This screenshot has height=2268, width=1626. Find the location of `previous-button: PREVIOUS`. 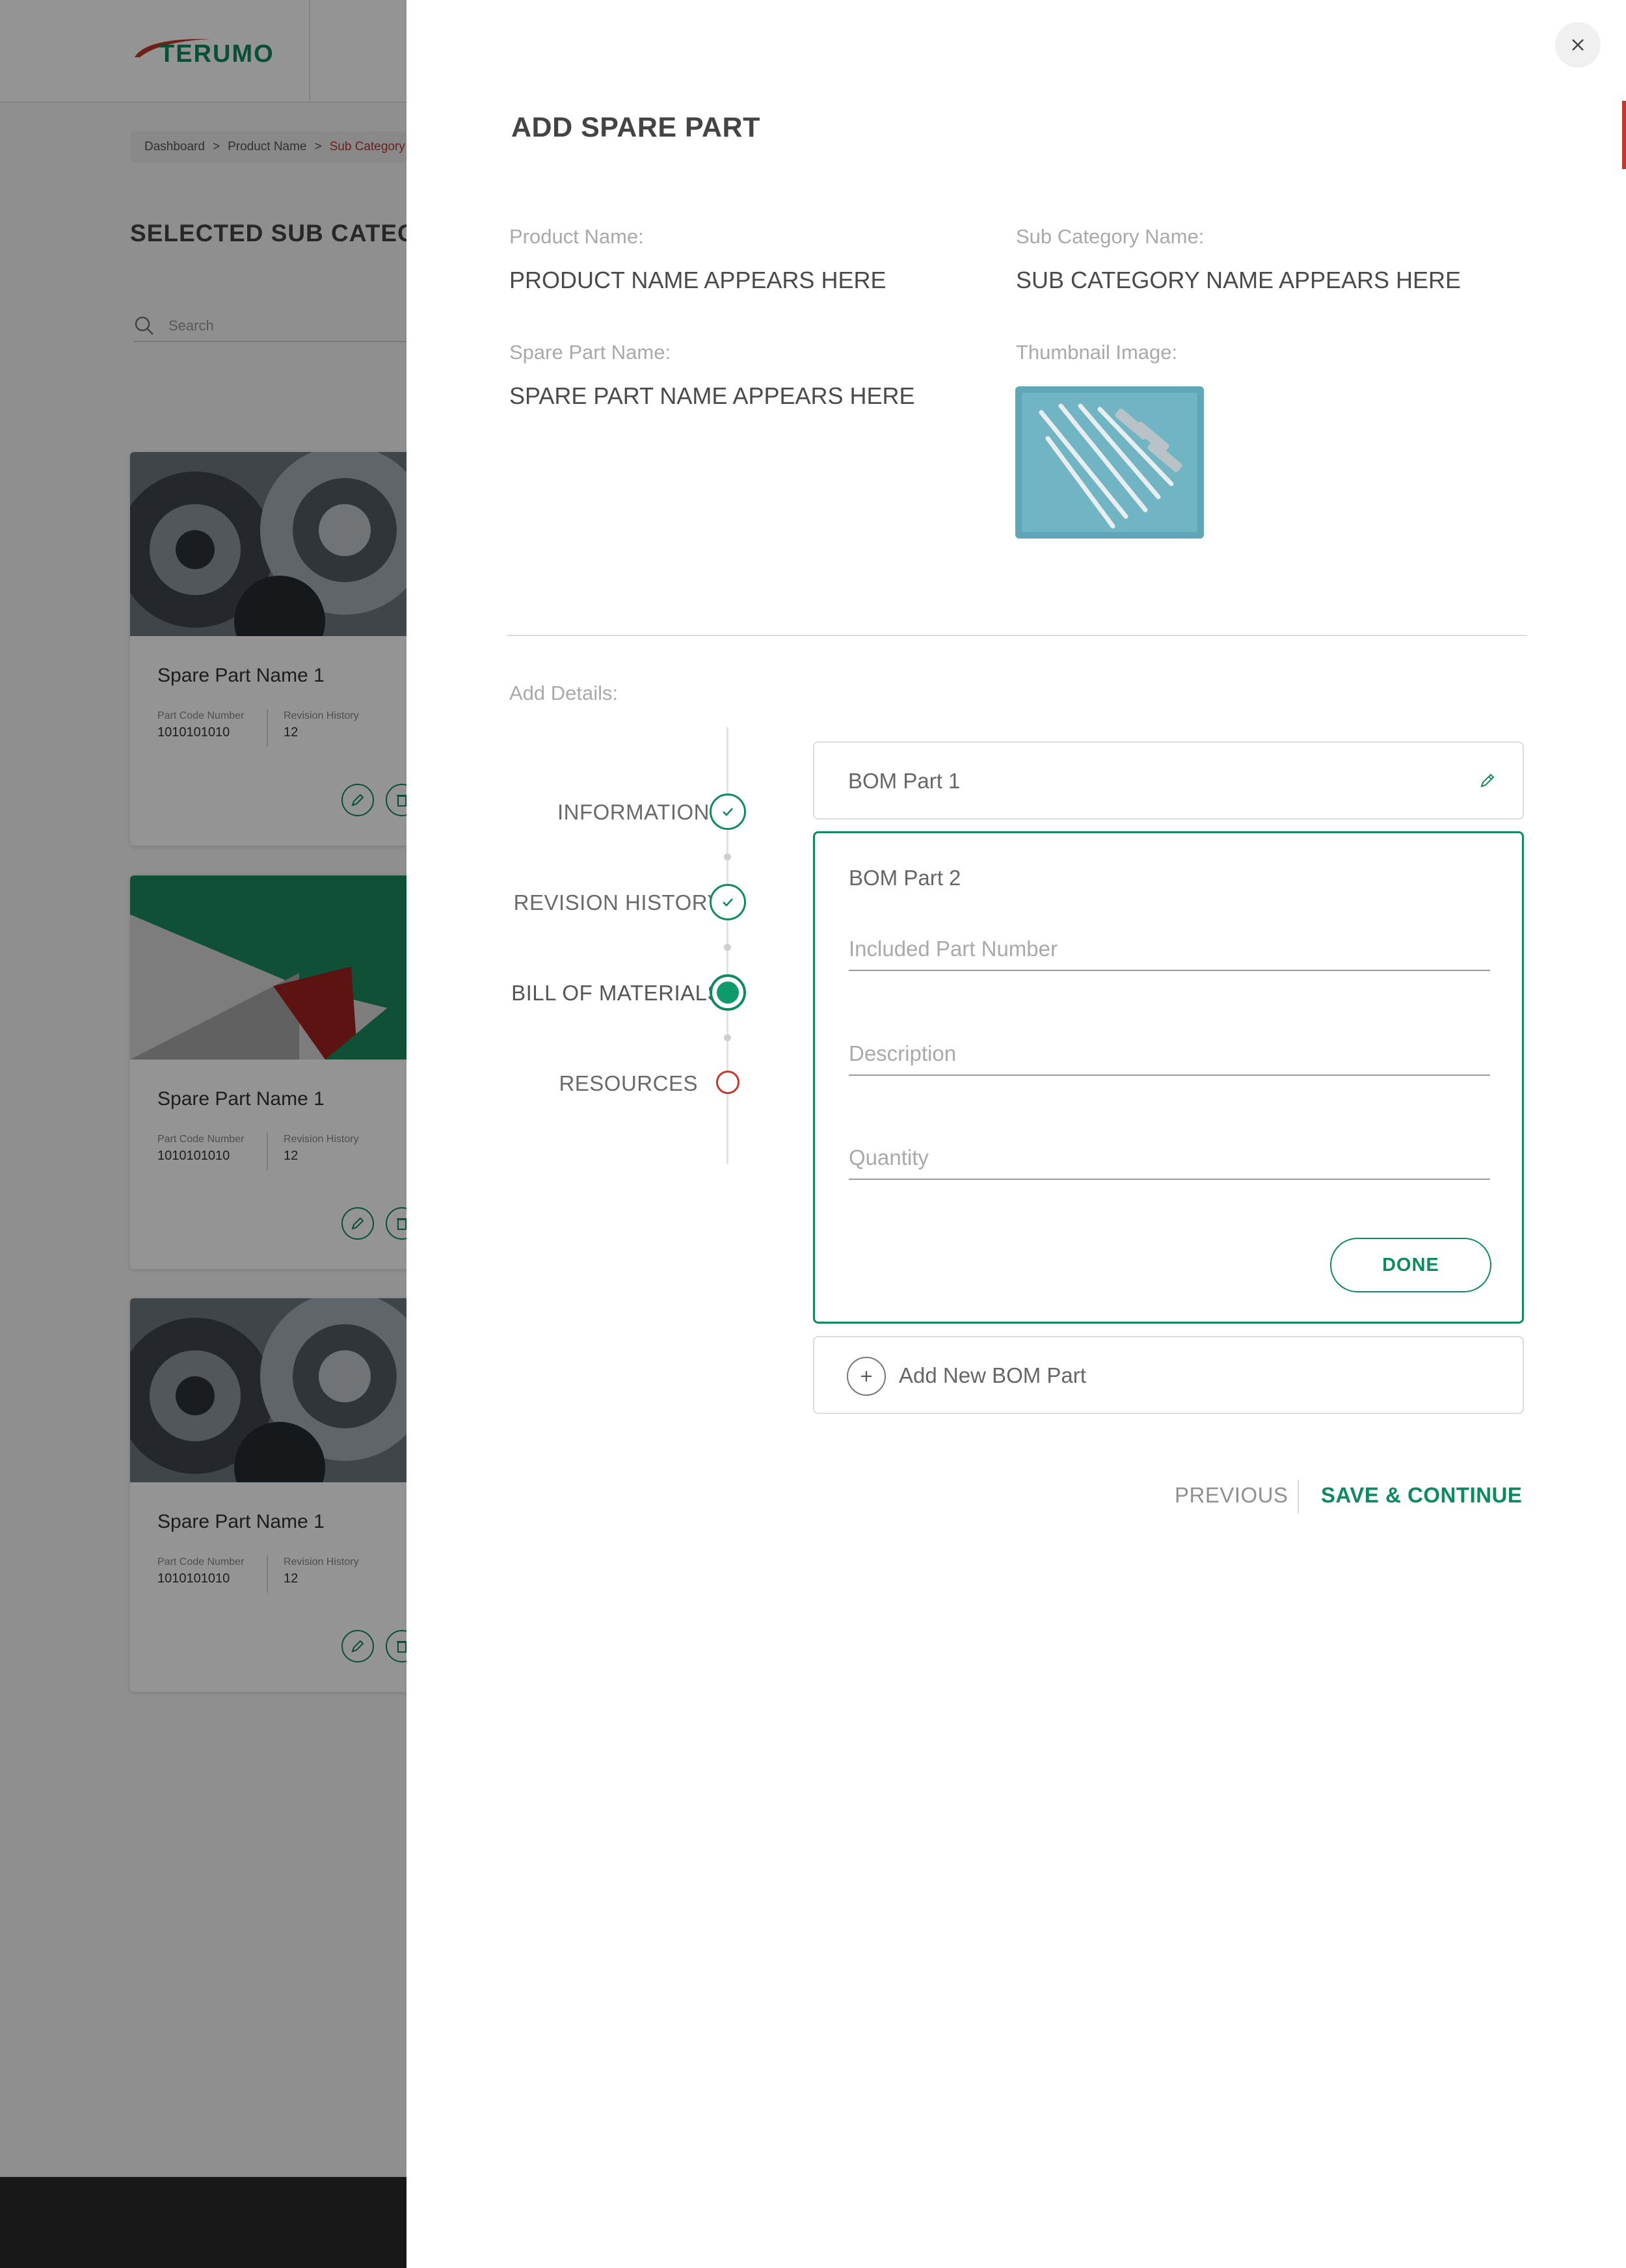

previous-button: PREVIOUS is located at coordinates (1231, 1496).